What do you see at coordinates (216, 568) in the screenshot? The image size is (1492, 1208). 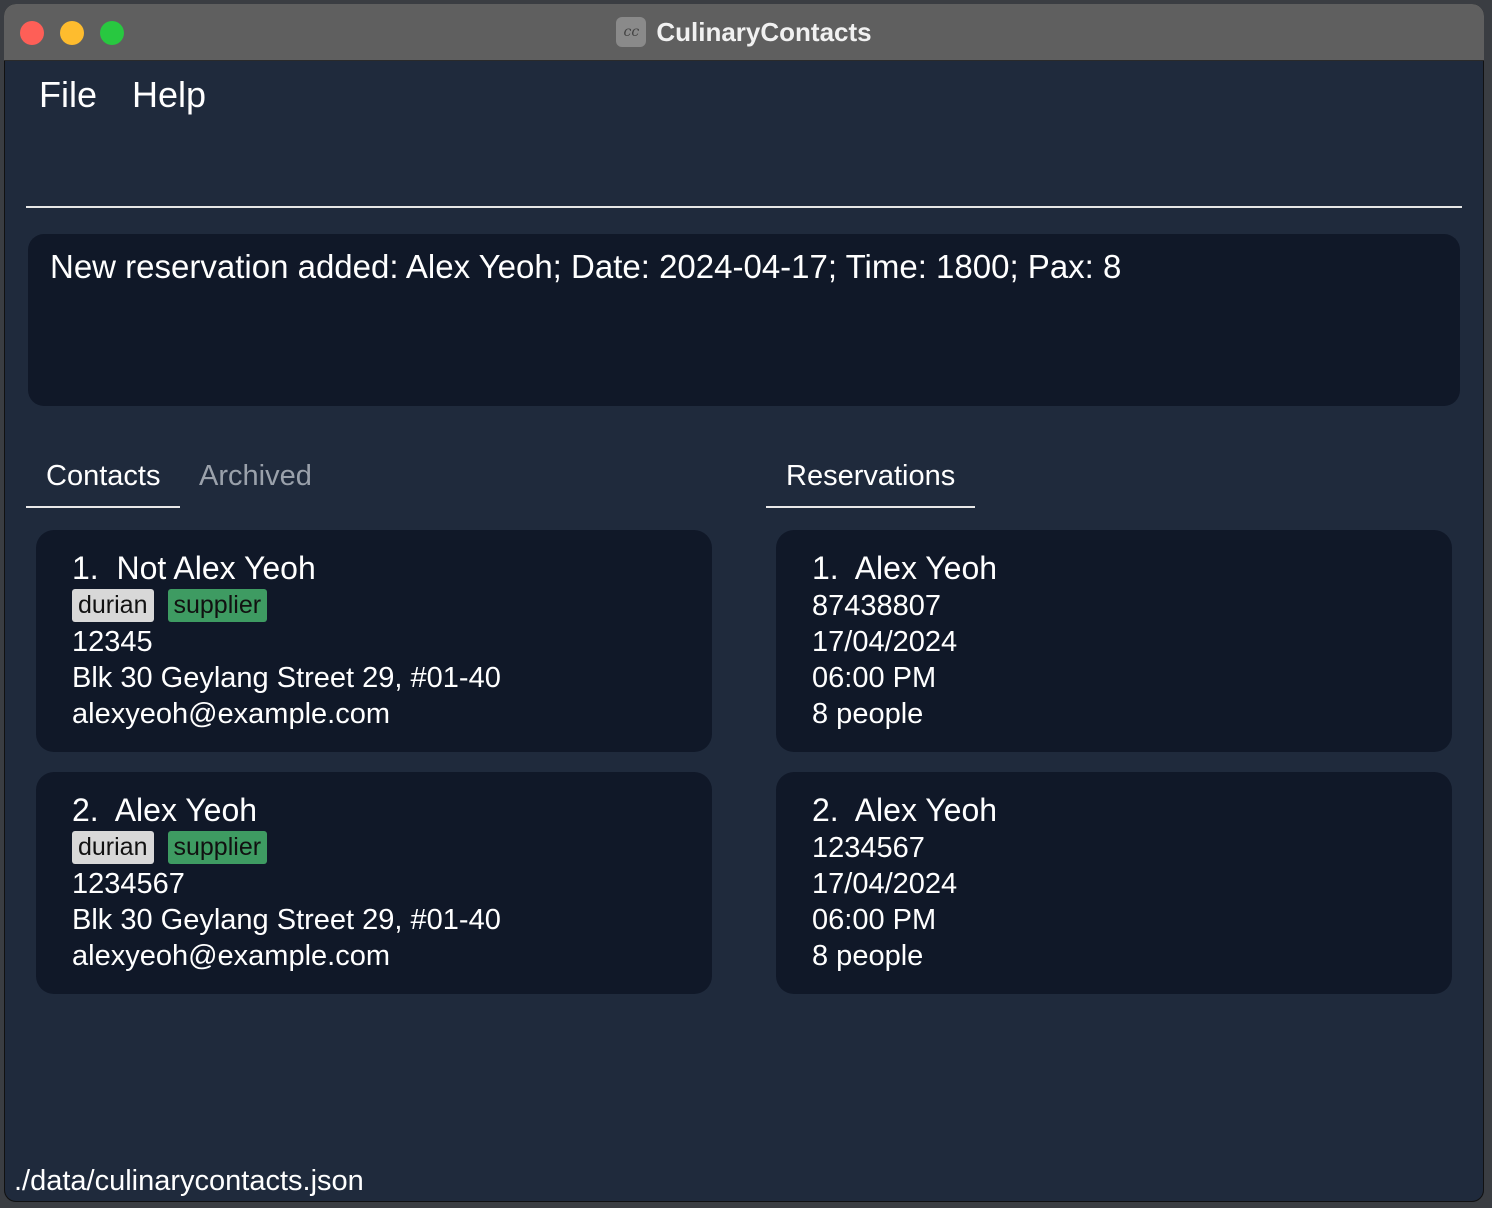 I see `contact-name-text: Not Alex Yeoh` at bounding box center [216, 568].